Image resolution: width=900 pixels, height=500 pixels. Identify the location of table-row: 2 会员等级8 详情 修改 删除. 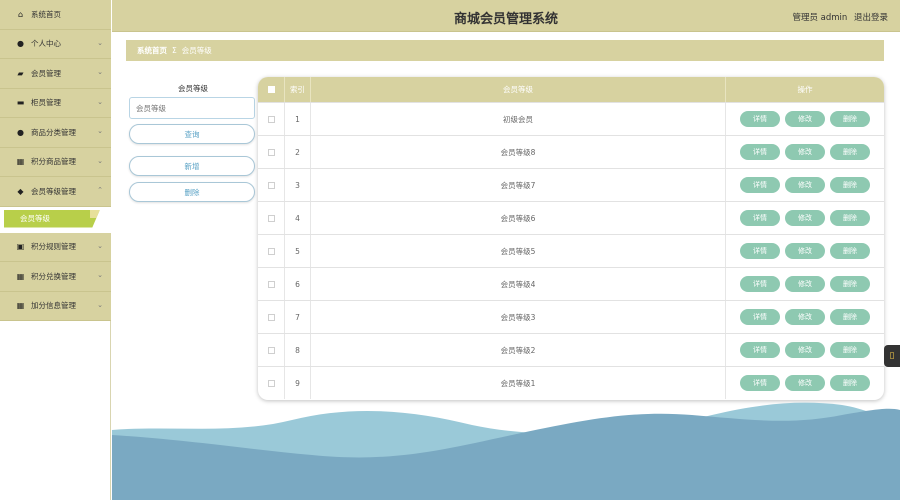
(571, 151).